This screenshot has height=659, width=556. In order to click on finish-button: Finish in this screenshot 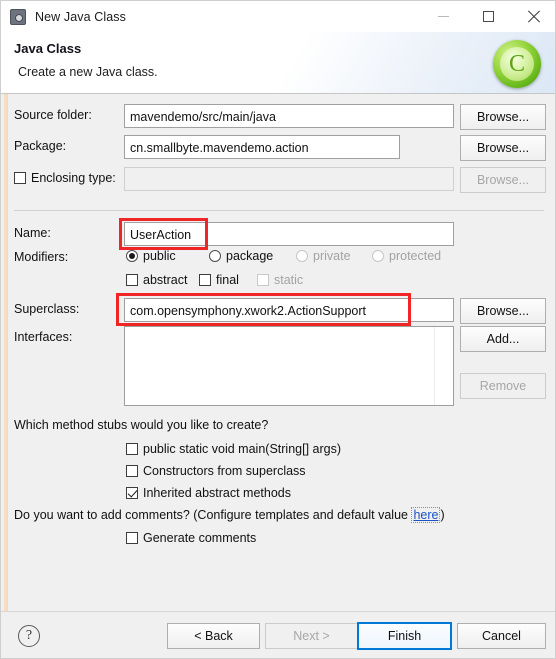, I will do `click(404, 636)`.